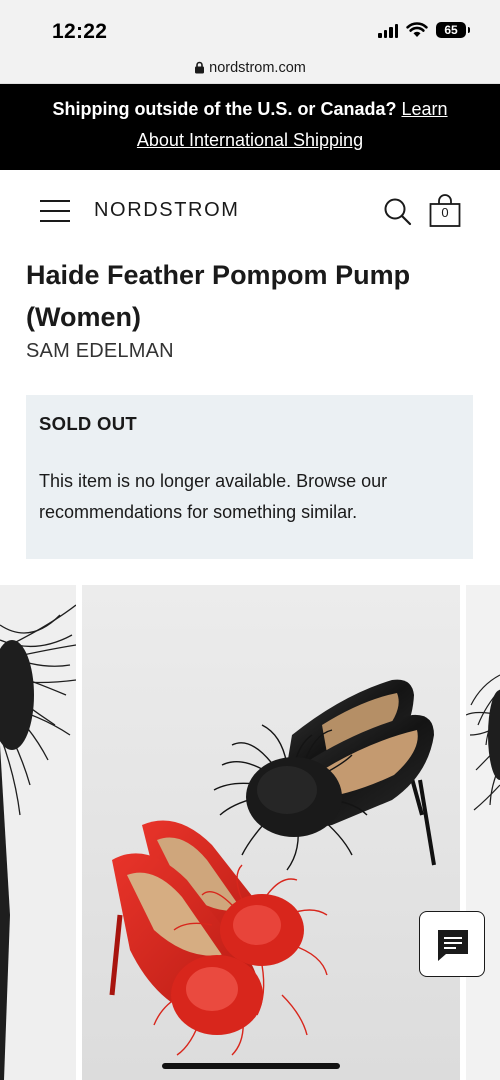  Describe the element at coordinates (224, 109) in the screenshot. I see `shipping-banner-text: Shipping outside of the U.S. or Canada?` at that location.